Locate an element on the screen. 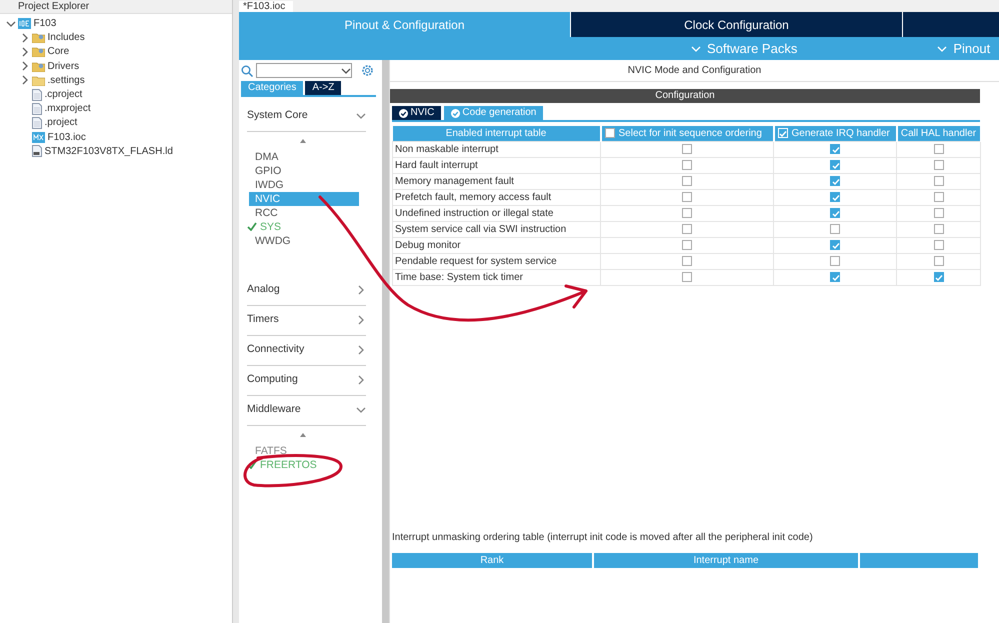  column-header: Interrupt name is located at coordinates (726, 560).